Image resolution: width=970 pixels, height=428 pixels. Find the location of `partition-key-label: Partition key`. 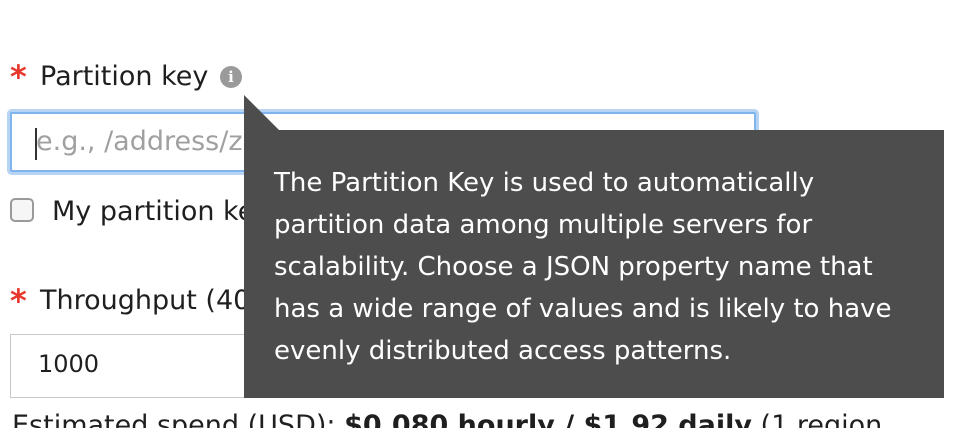

partition-key-label: Partition key is located at coordinates (124, 76).